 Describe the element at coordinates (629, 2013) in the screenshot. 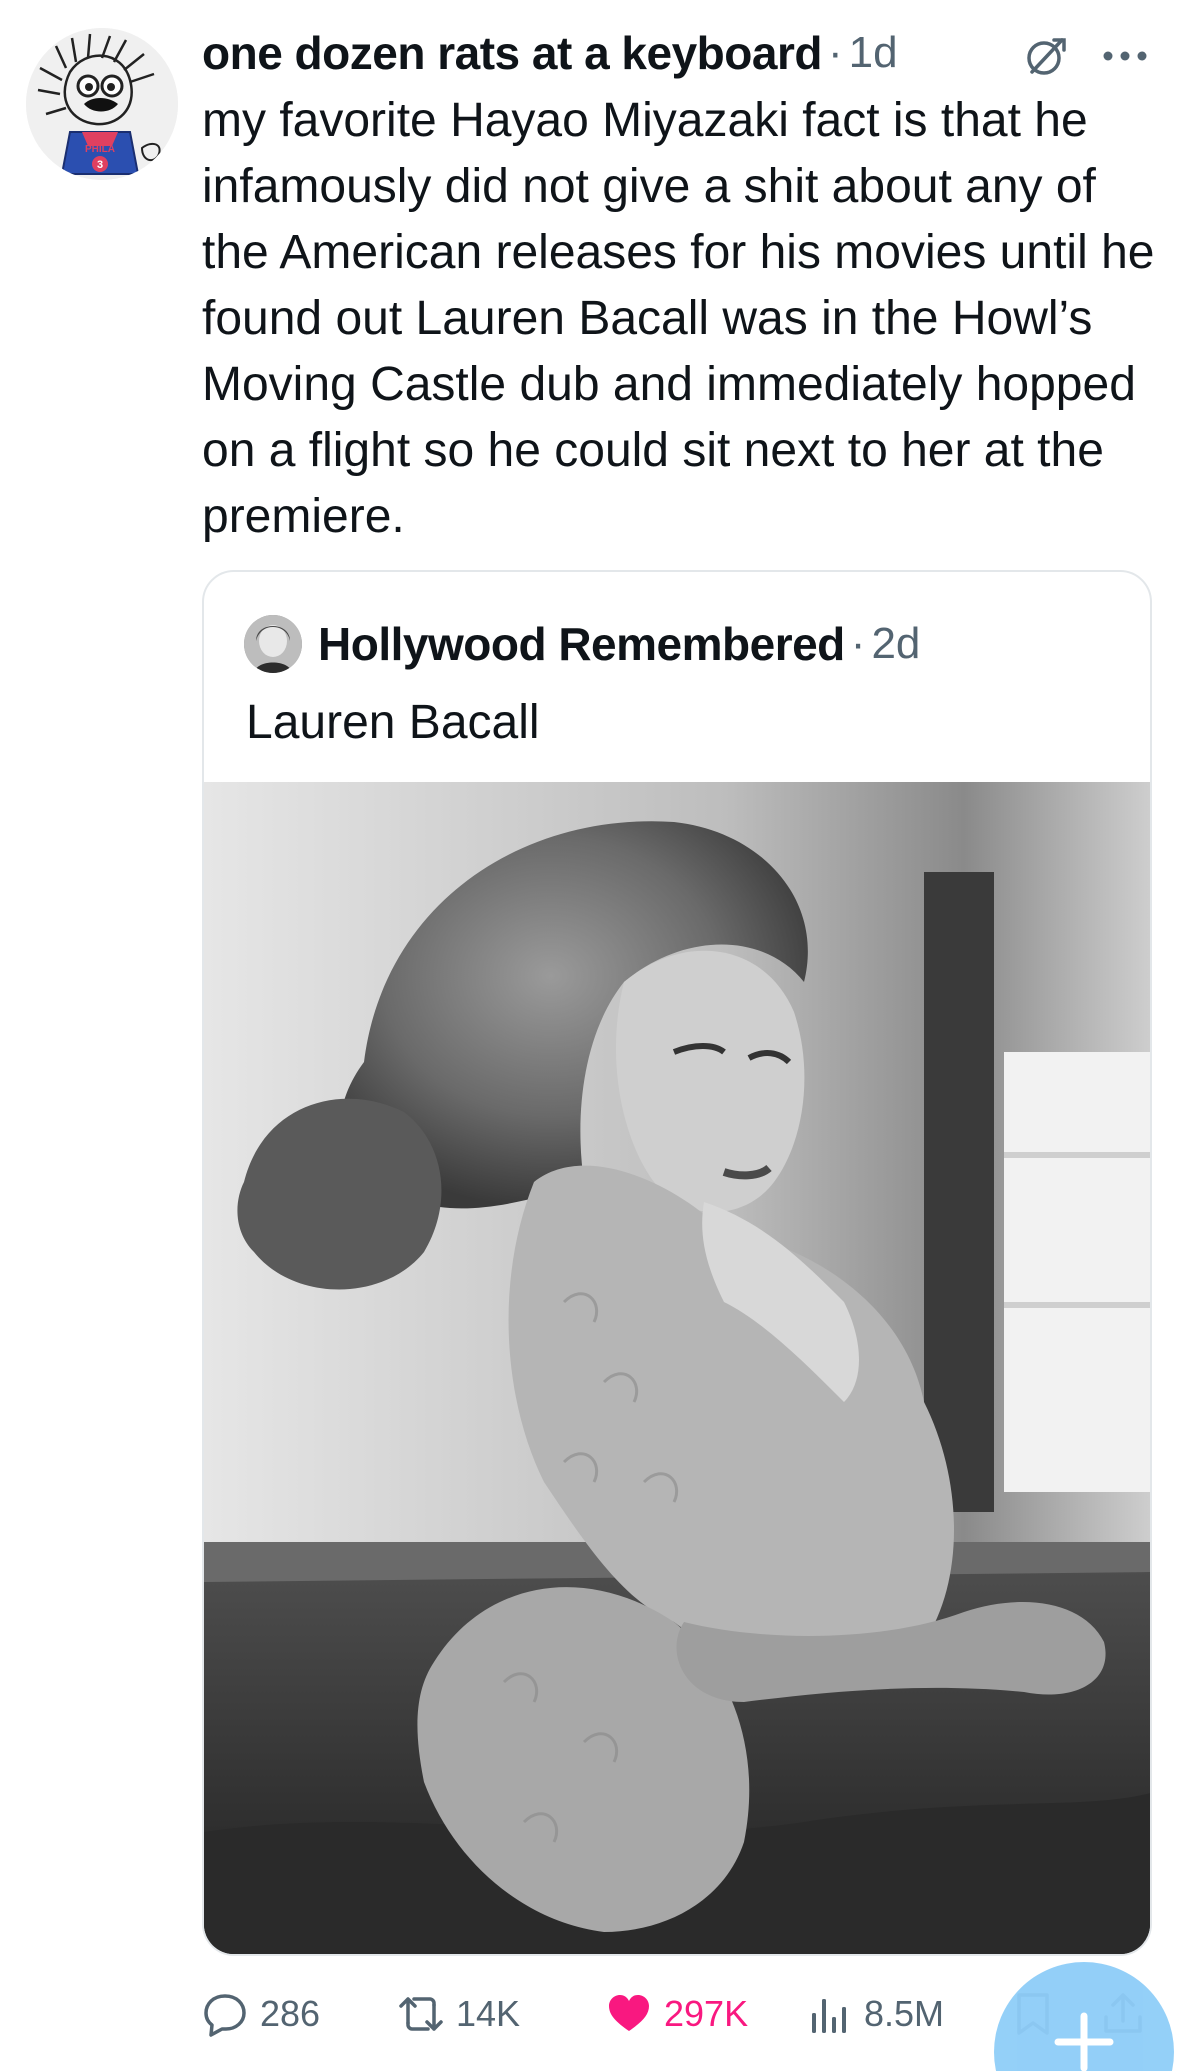

I see `heart-icon` at that location.